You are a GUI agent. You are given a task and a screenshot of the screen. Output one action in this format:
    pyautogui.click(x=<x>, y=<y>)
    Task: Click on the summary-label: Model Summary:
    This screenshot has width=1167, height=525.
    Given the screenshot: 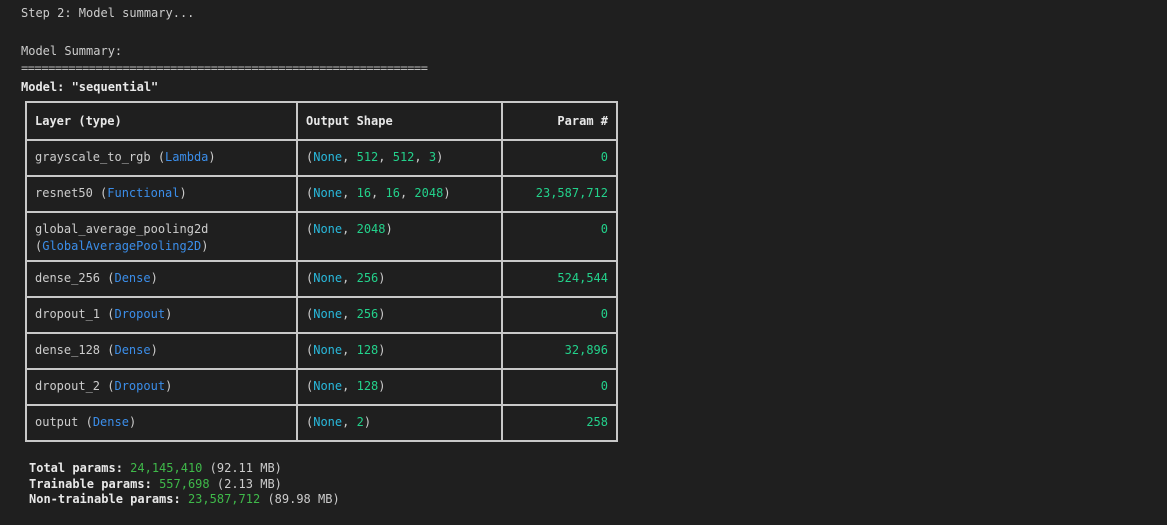 What is the action you would take?
    pyautogui.click(x=72, y=51)
    